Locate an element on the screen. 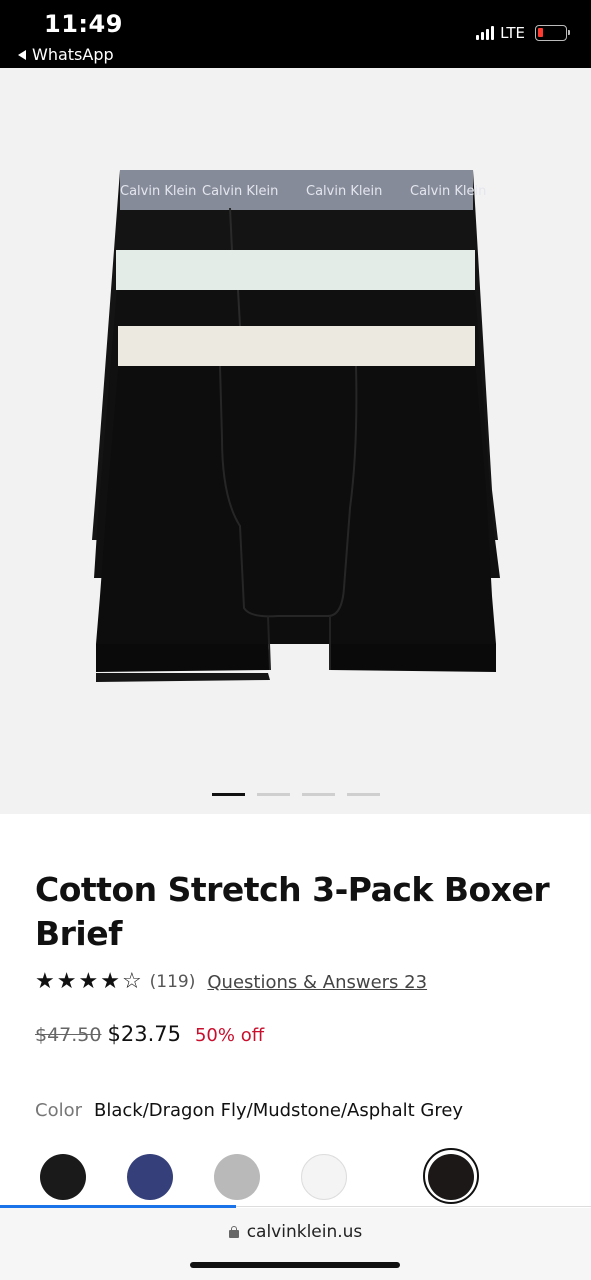 This screenshot has width=591, height=1280. carousel-indicator is located at coordinates (296, 794).